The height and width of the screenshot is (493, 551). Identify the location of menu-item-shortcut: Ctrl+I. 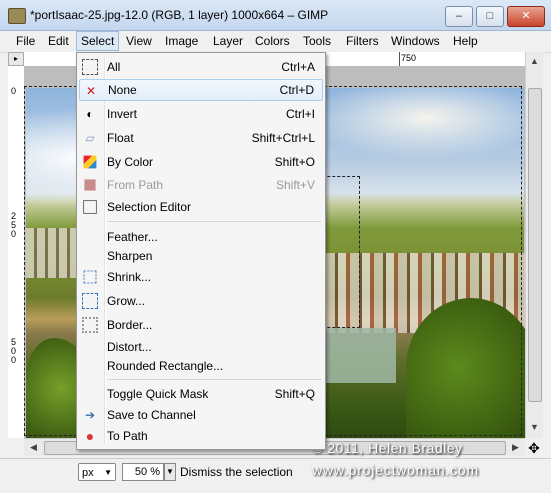
(300, 114).